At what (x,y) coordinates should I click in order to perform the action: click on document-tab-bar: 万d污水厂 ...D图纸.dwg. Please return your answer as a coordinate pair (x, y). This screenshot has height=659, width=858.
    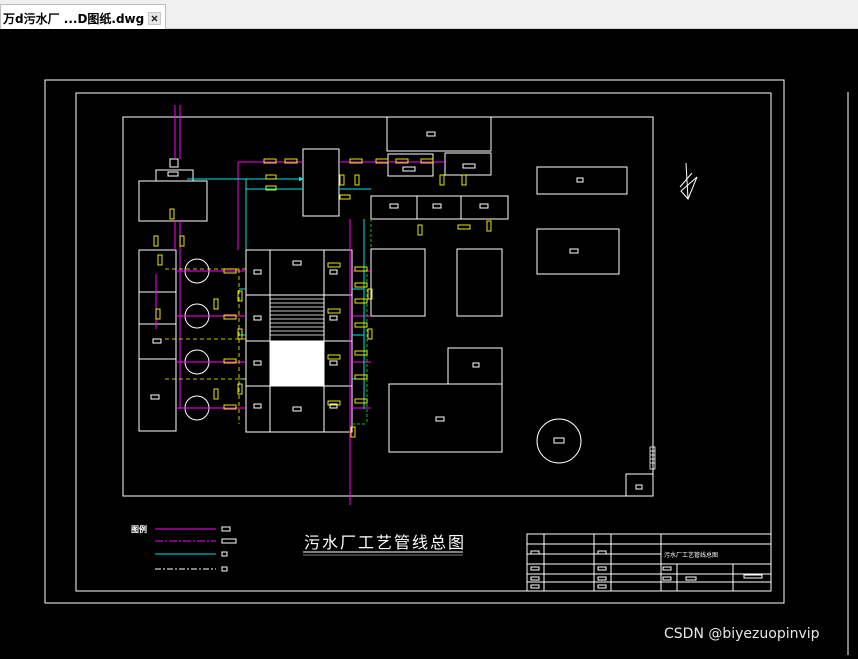
    Looking at the image, I should click on (429, 14).